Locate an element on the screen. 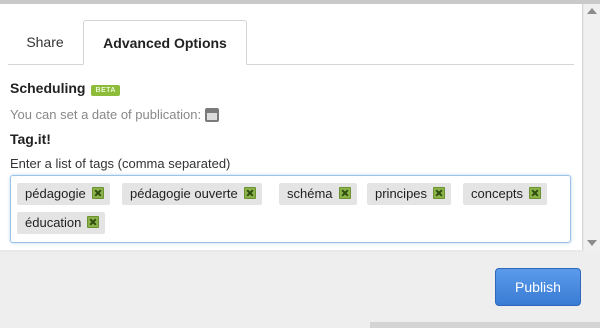  tags-field-label: Enter a list of tags (comma separated) is located at coordinates (120, 163).